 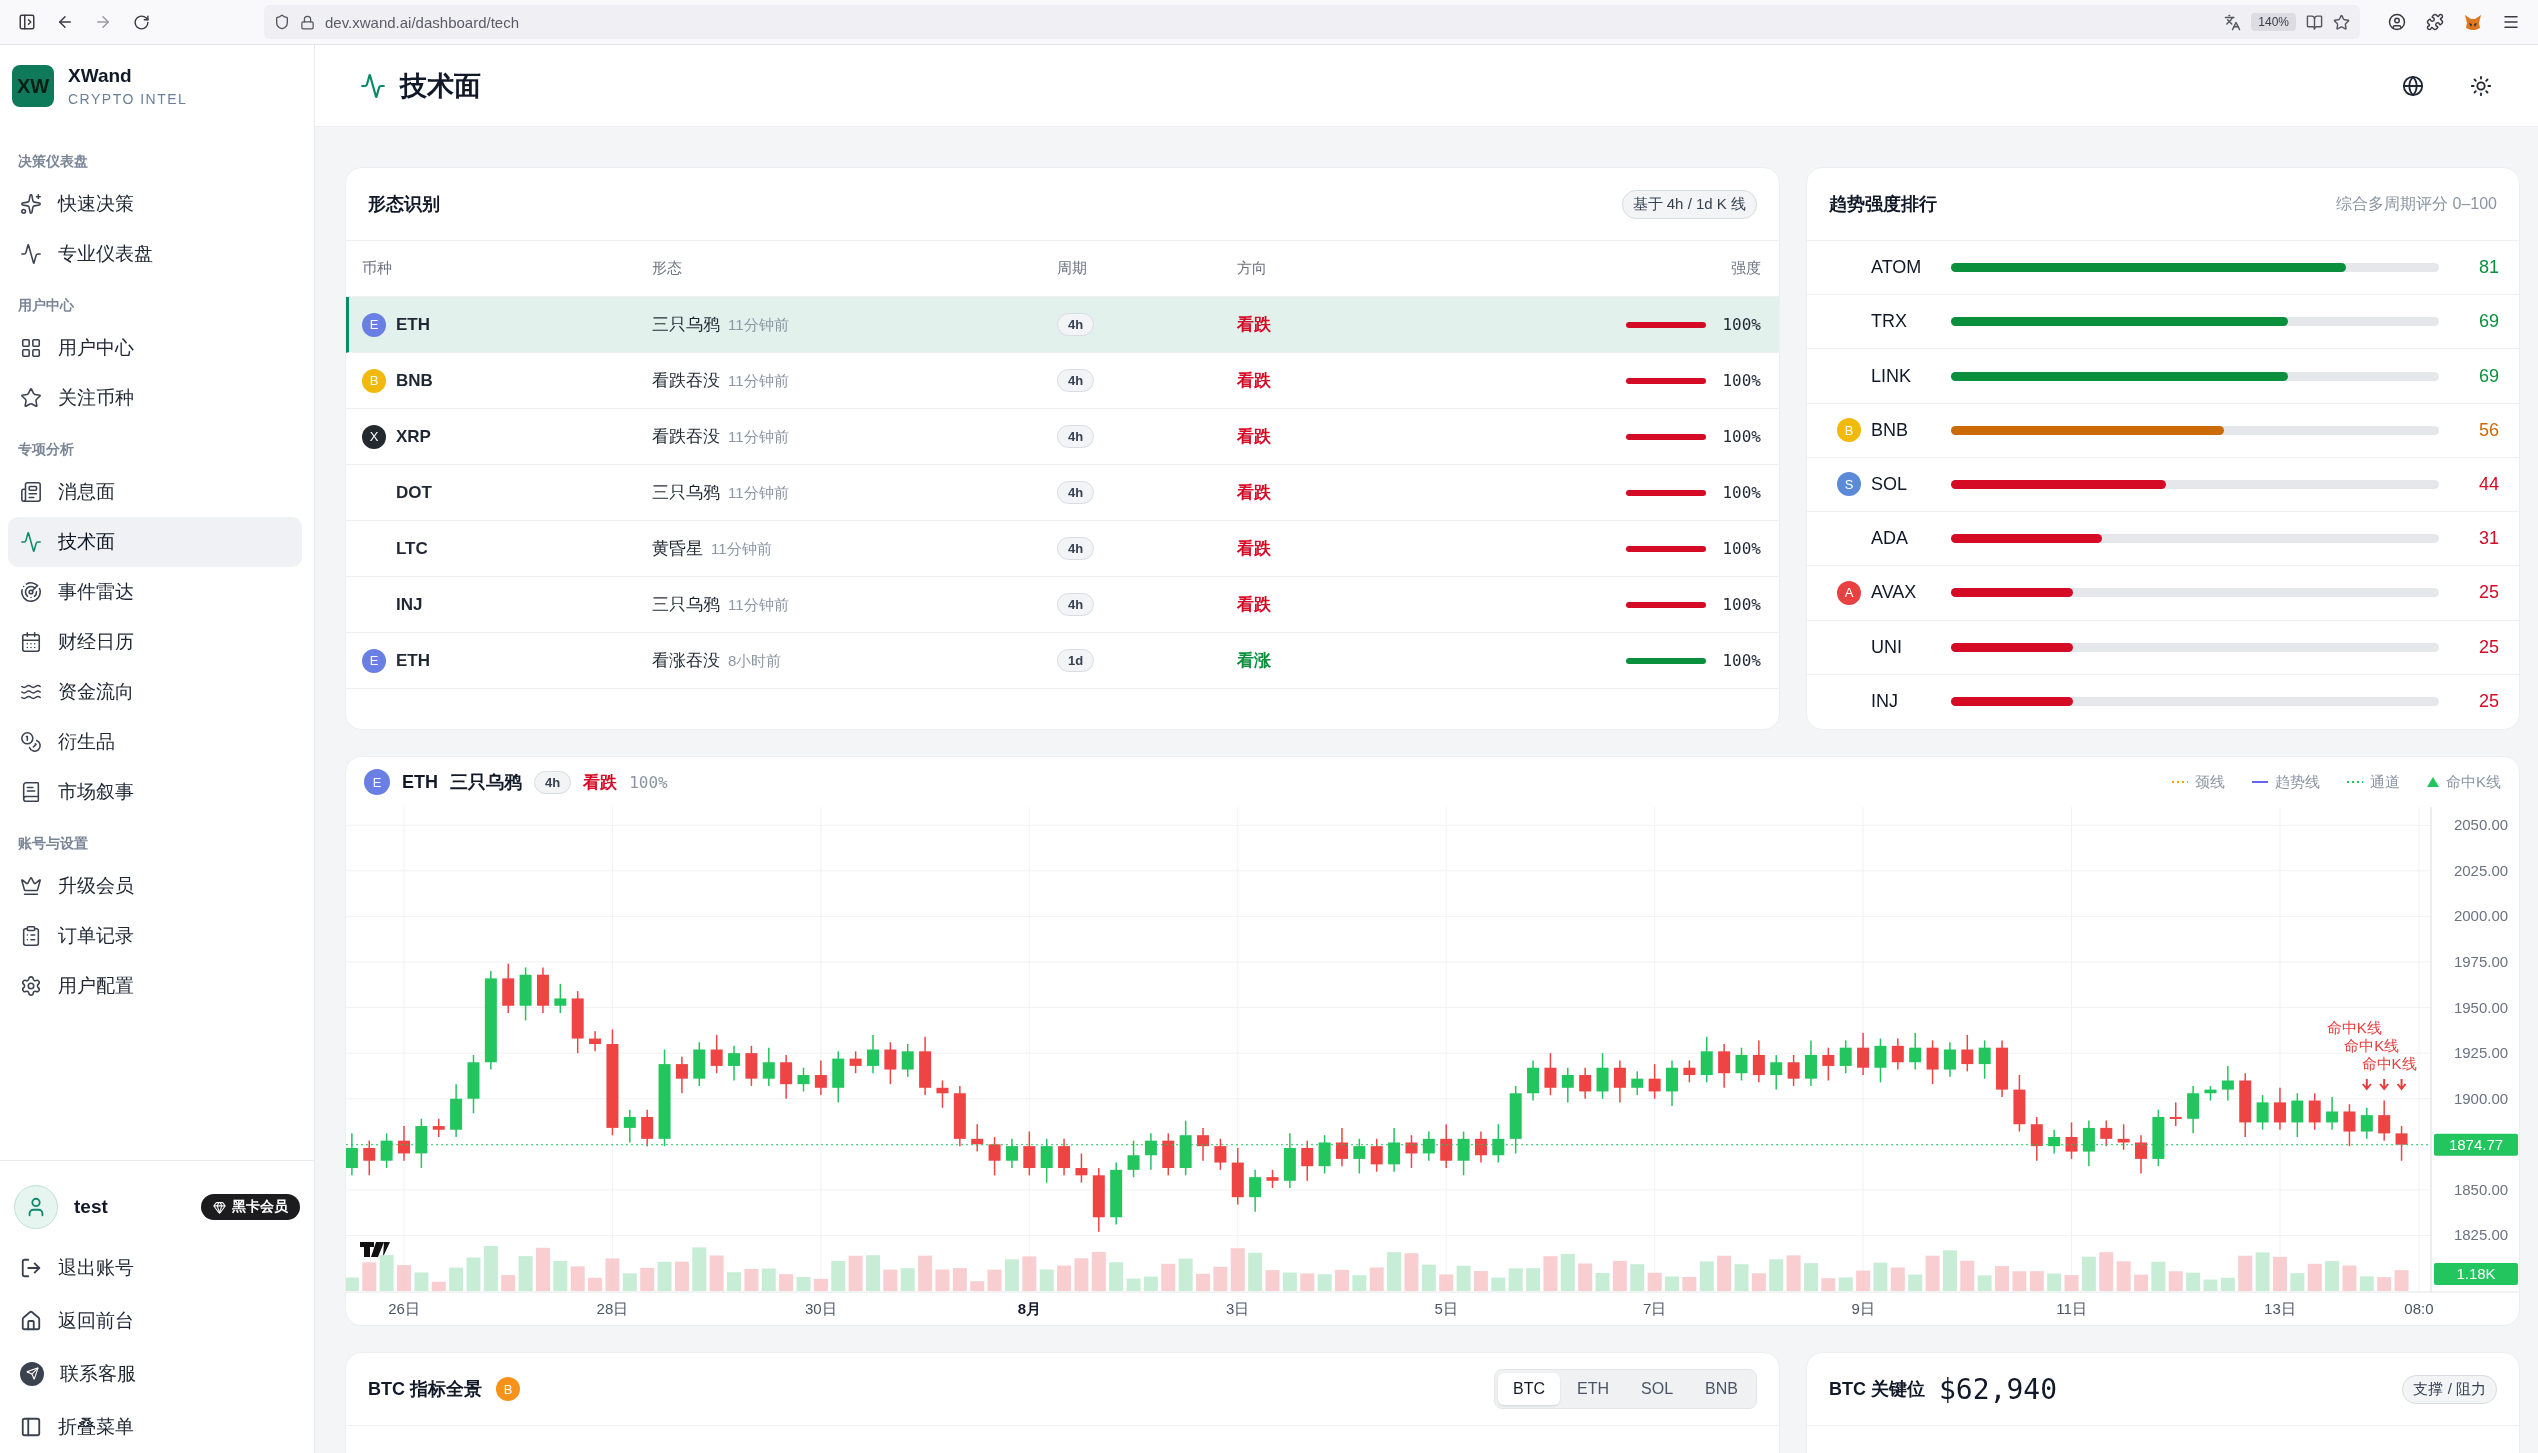 What do you see at coordinates (374, 660) in the screenshot?
I see `coin-avatar: E` at bounding box center [374, 660].